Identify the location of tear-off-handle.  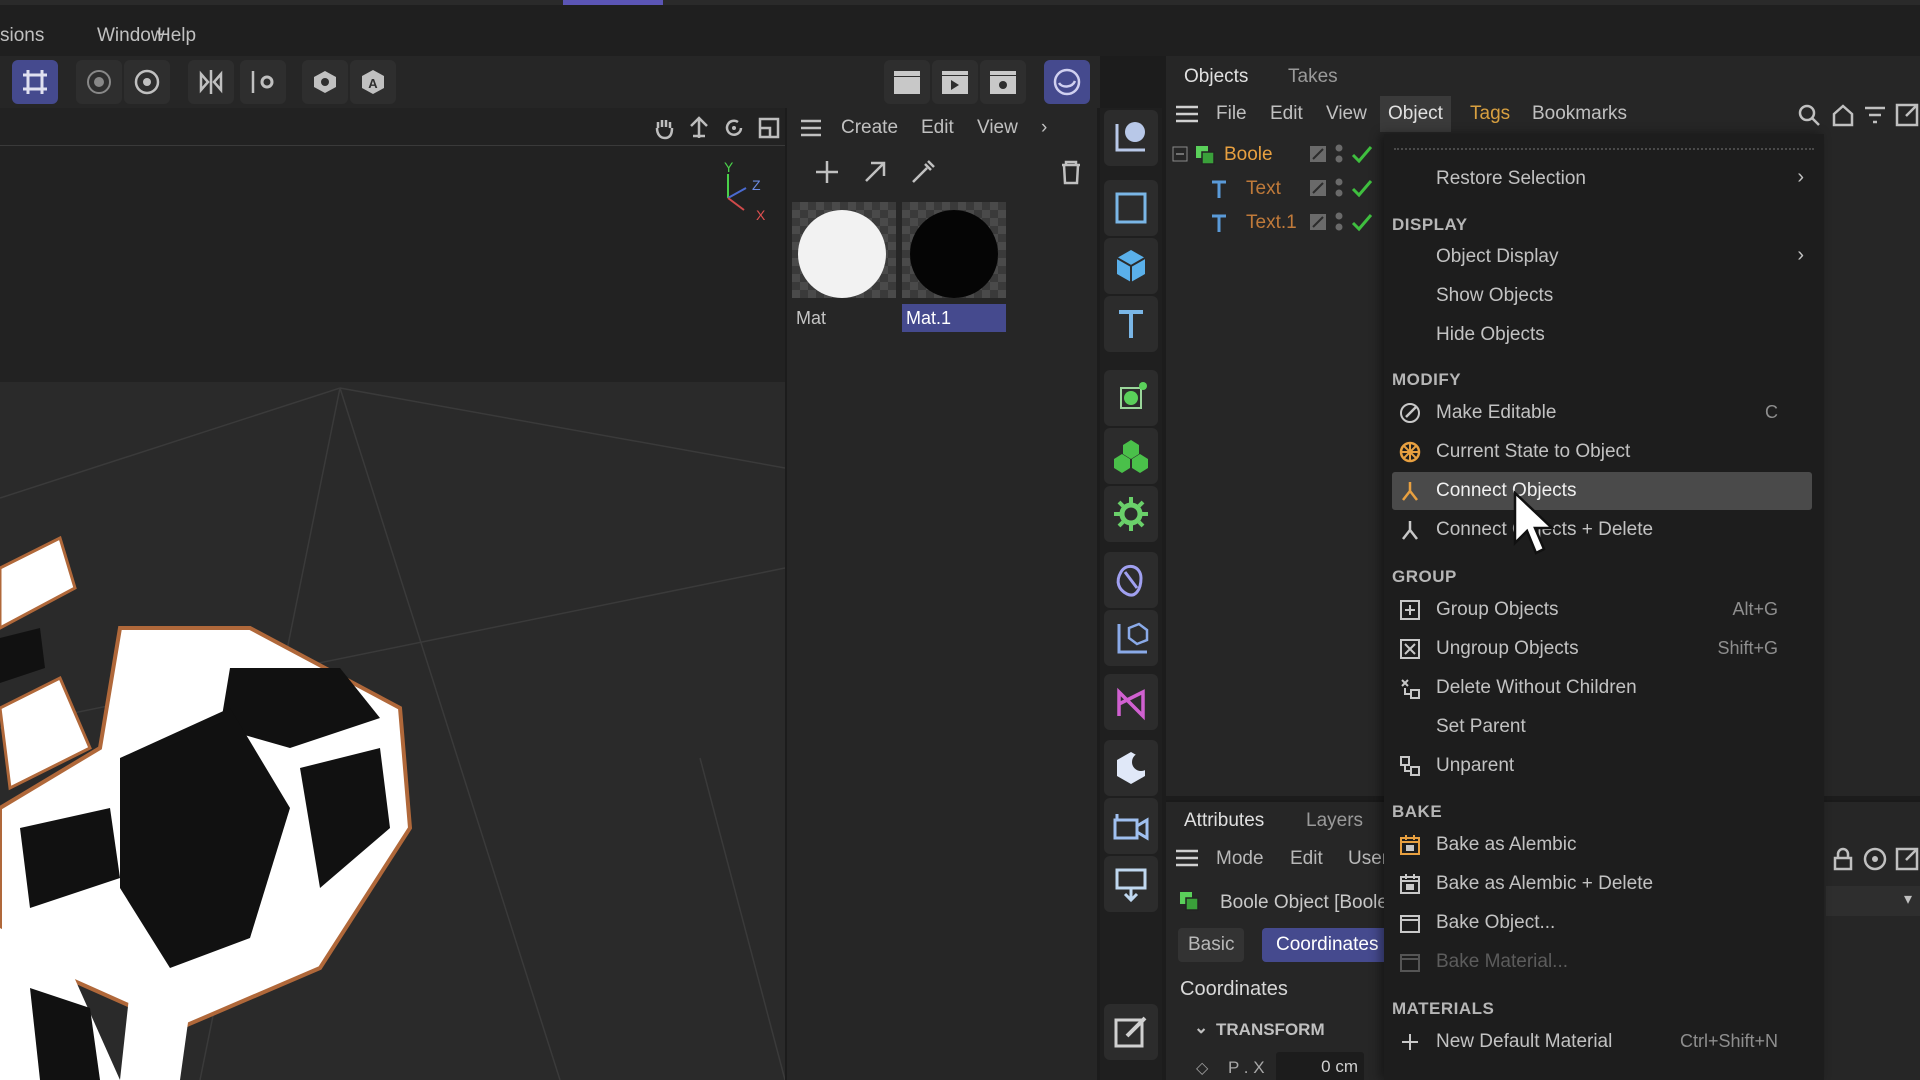
(1604, 149).